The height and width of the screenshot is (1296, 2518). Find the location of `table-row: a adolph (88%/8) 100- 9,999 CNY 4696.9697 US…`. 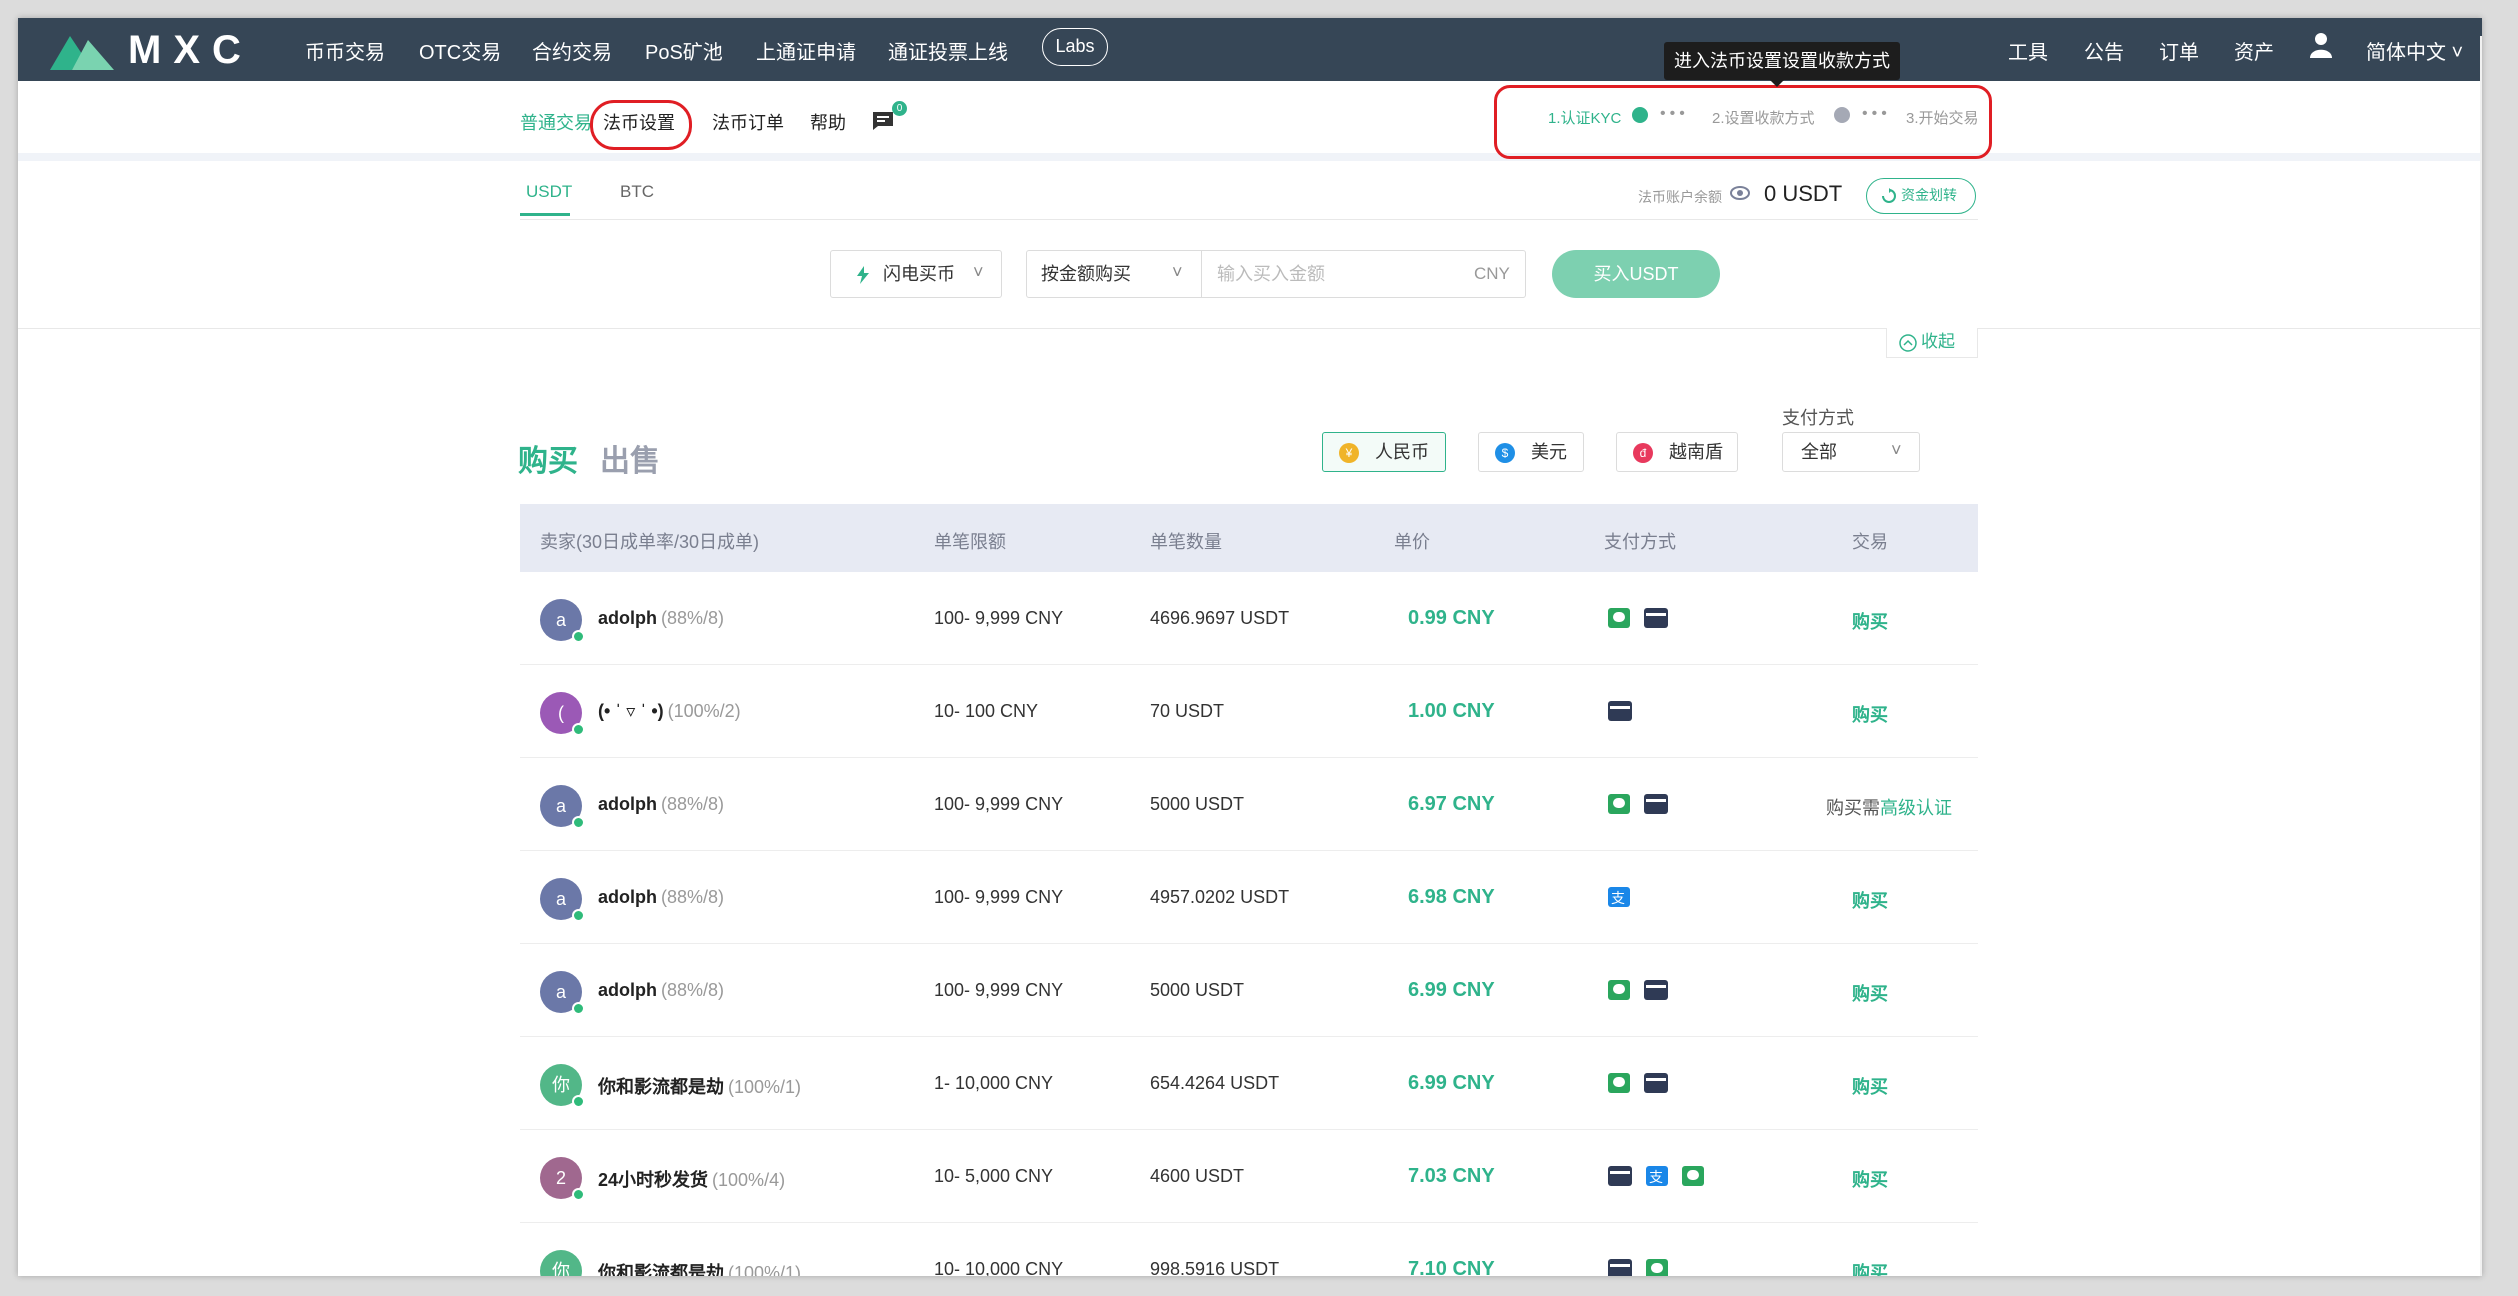

table-row: a adolph (88%/8) 100- 9,999 CNY 4696.9697 US… is located at coordinates (1249, 618).